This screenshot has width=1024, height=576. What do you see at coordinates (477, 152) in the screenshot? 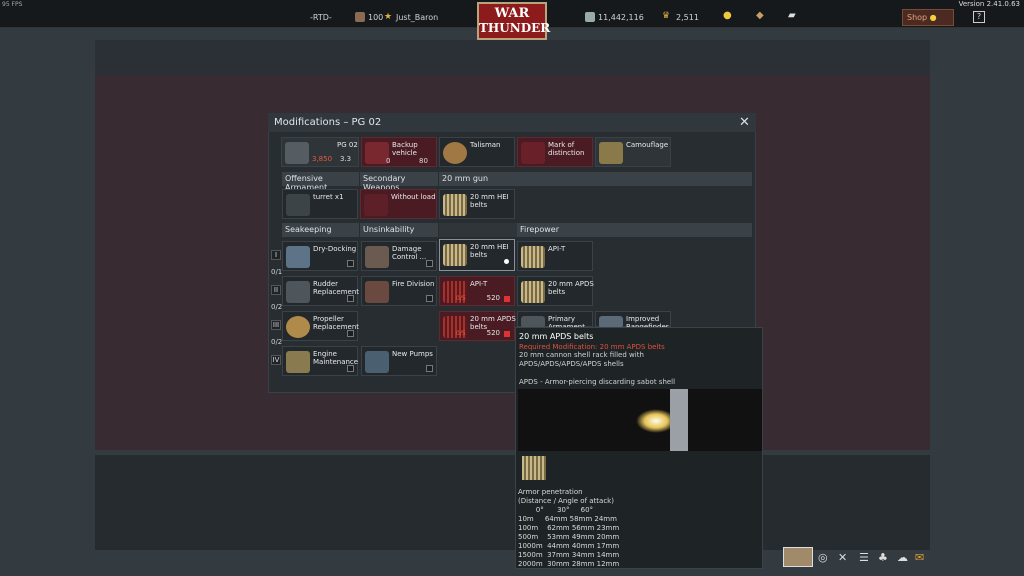
I see `talisman-slot: Talisman` at bounding box center [477, 152].